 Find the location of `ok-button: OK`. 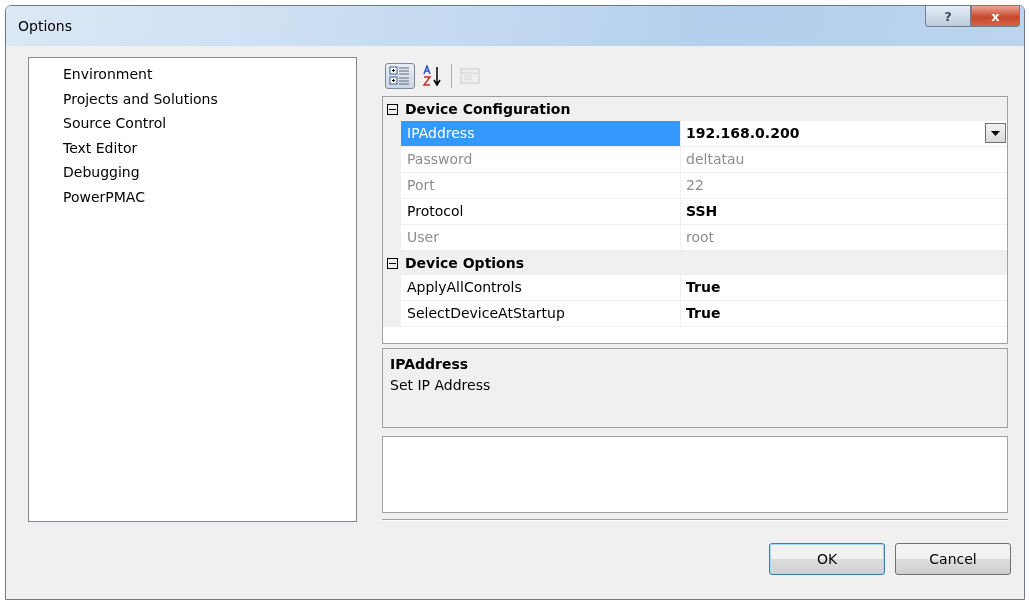

ok-button: OK is located at coordinates (827, 559).